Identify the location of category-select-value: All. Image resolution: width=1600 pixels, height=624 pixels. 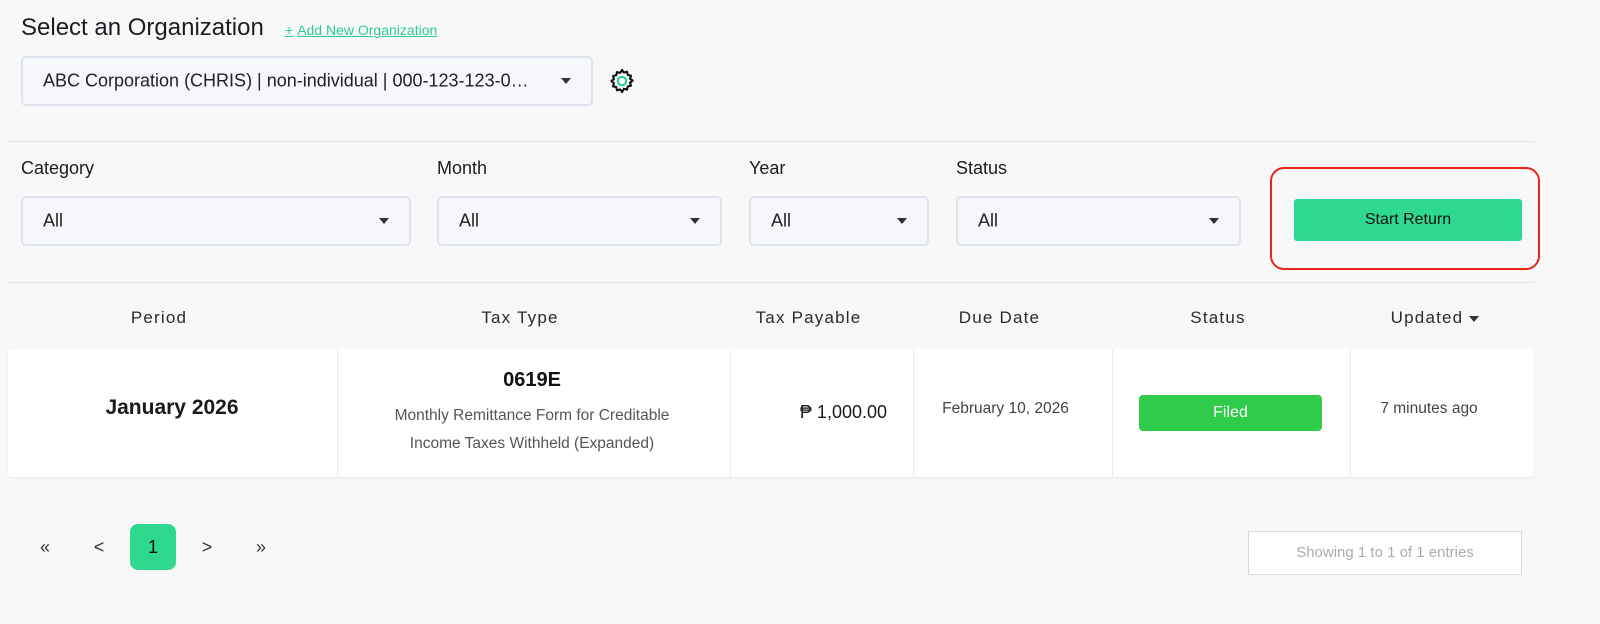
(53, 220).